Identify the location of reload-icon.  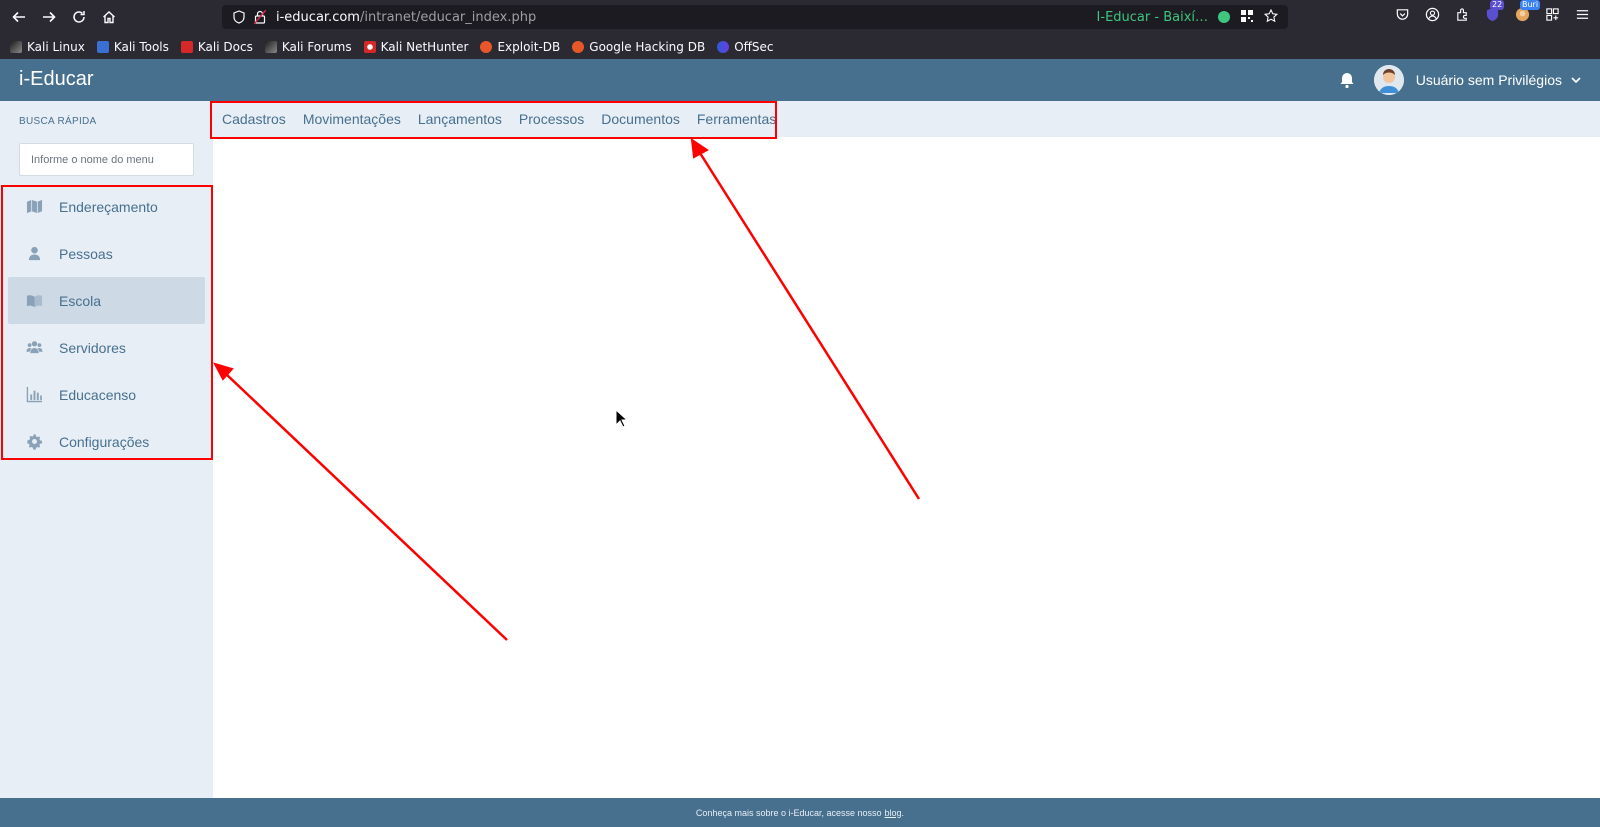
(79, 17).